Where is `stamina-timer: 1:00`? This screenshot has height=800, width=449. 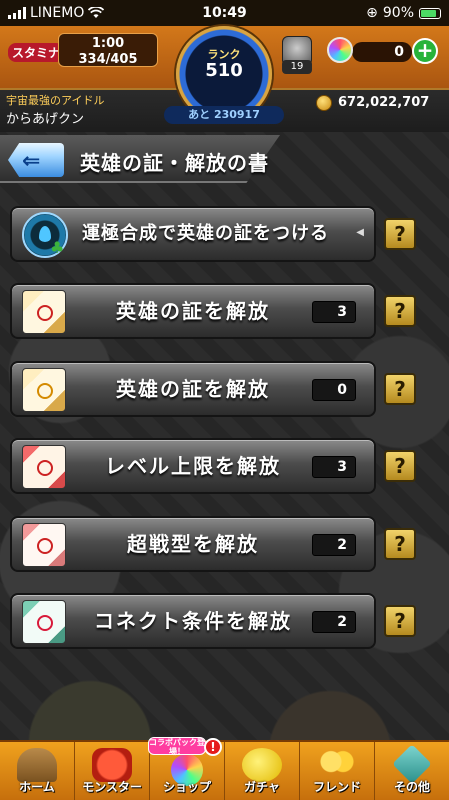 stamina-timer: 1:00 is located at coordinates (108, 43).